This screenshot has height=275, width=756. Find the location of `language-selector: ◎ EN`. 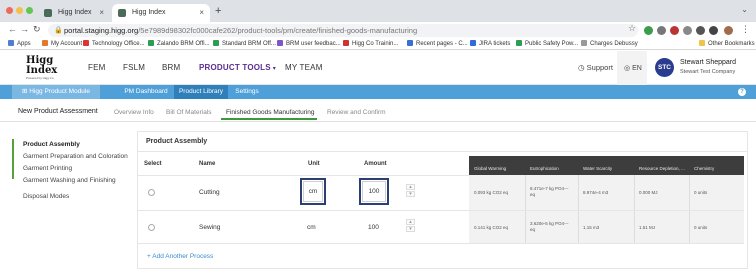

language-selector: ◎ EN is located at coordinates (633, 68).